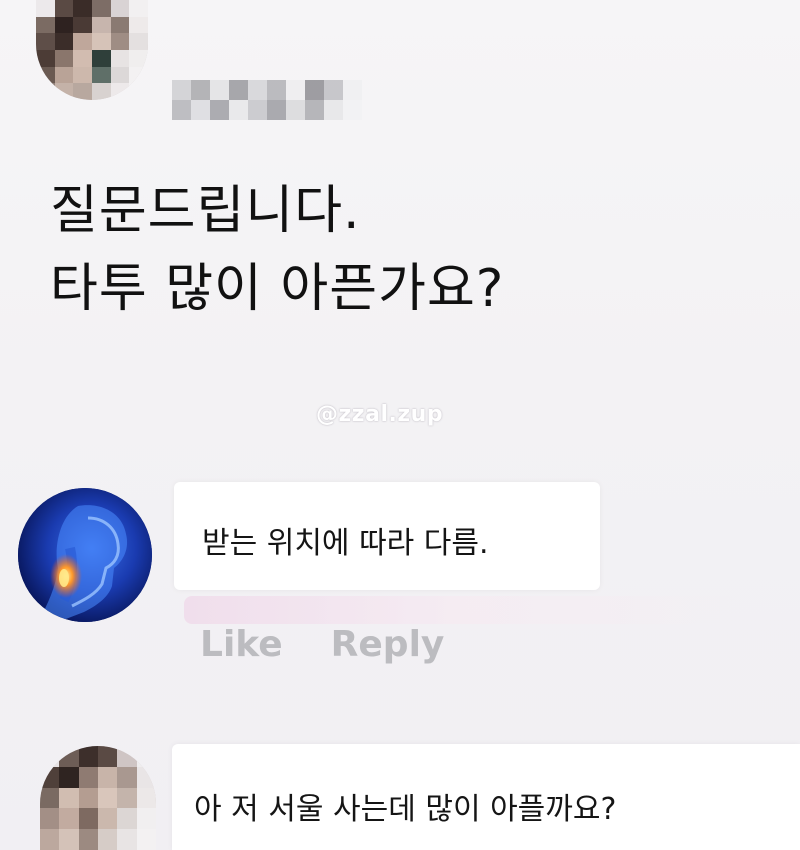  I want to click on reply-bubble: 아 저 서울 사는데 많이 아플까요?, so click(486, 797).